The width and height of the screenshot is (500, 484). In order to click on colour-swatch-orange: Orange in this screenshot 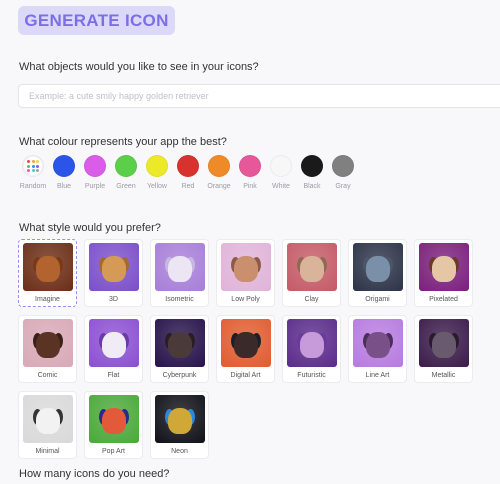, I will do `click(219, 172)`.